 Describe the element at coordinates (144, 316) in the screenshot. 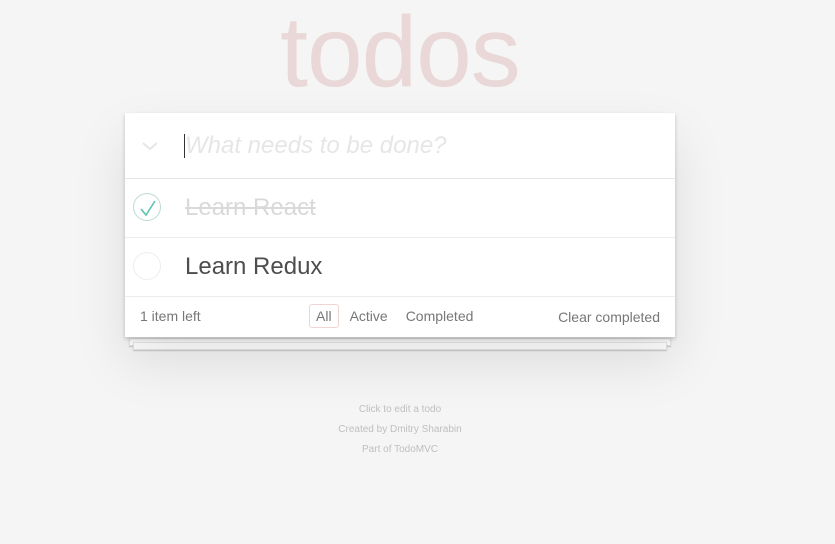

I see `todo-count-number: 1` at that location.